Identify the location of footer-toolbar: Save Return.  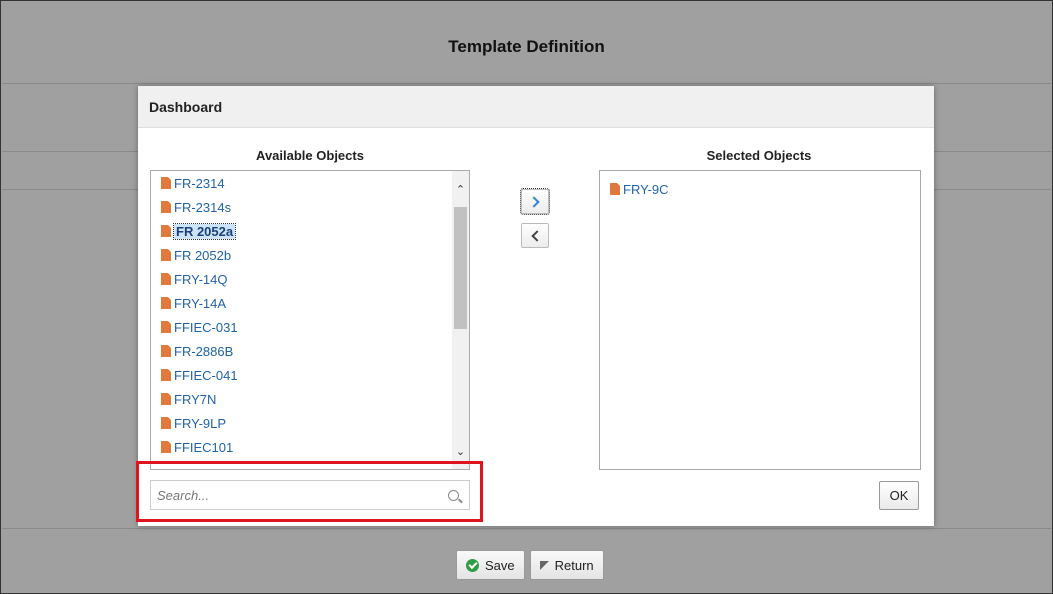
(530, 565).